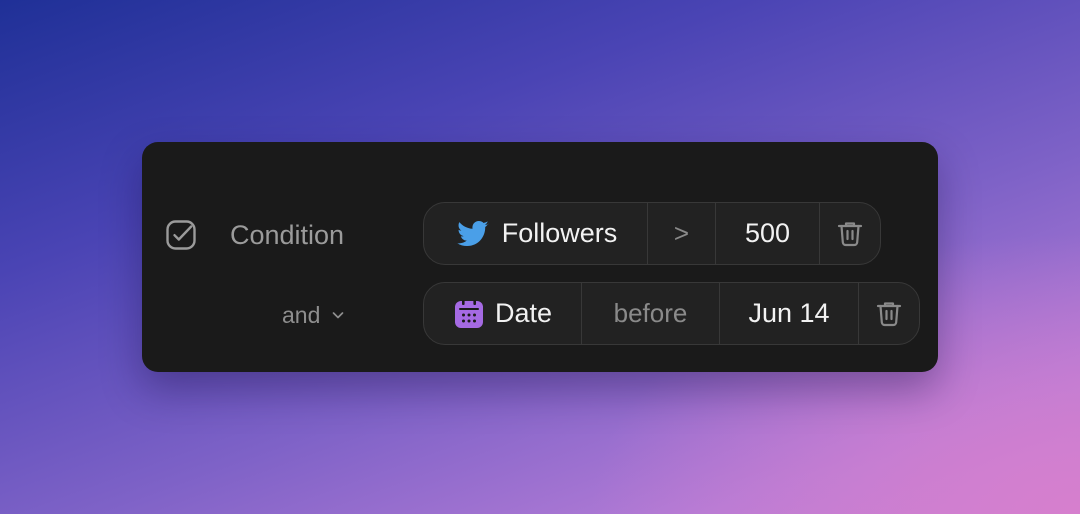 This screenshot has width=1080, height=514. What do you see at coordinates (473, 233) in the screenshot?
I see `twitter-bird-icon` at bounding box center [473, 233].